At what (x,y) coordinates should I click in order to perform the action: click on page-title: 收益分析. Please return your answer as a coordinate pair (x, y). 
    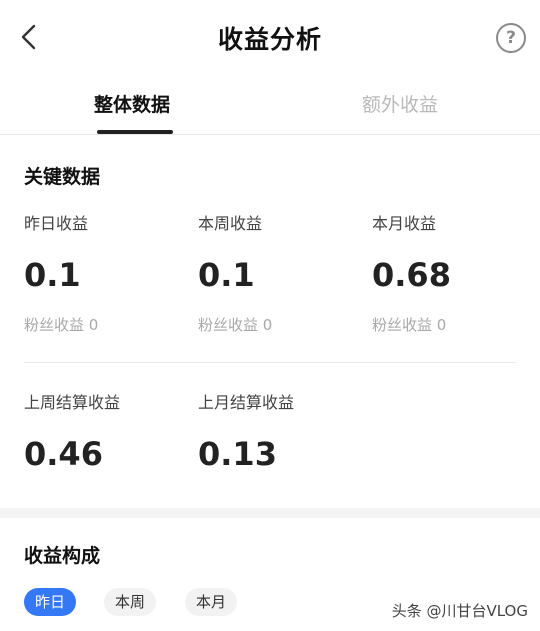
    Looking at the image, I should click on (269, 39).